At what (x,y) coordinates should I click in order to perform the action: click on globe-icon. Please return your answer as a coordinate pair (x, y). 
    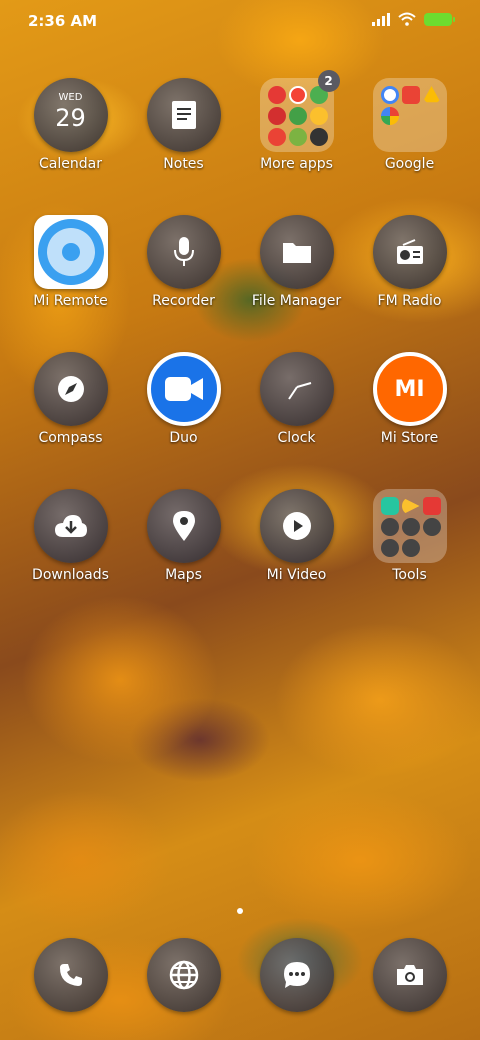
    Looking at the image, I should click on (183, 975).